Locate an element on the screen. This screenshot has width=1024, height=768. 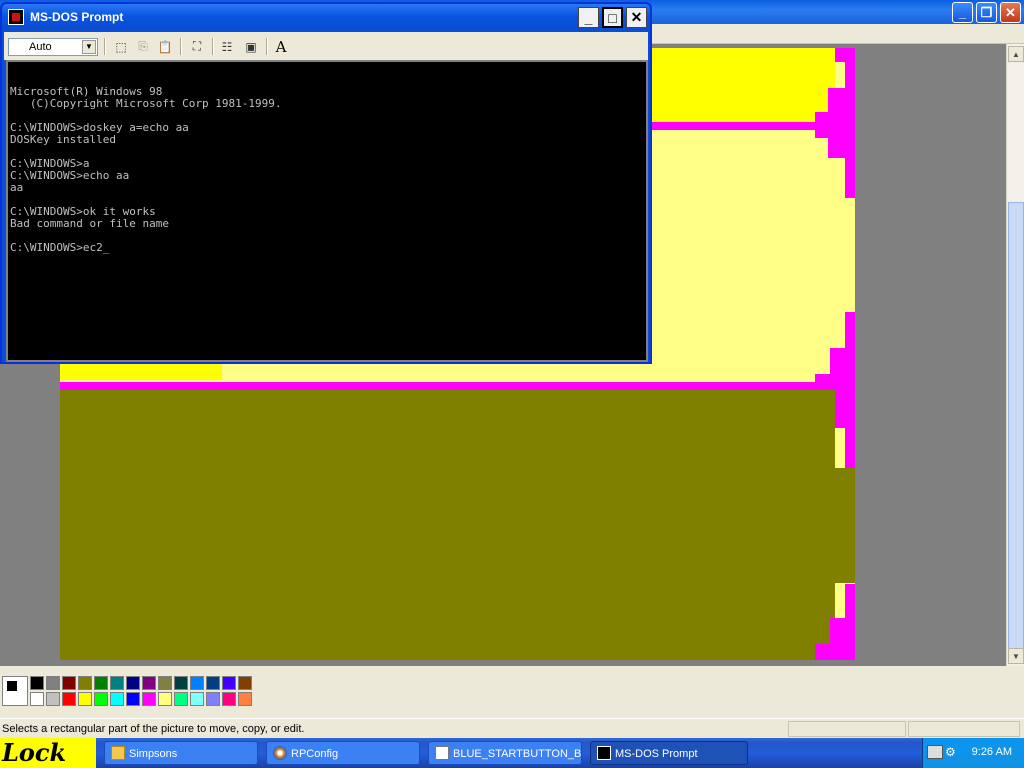
canvas-yellow-strip is located at coordinates (141, 371).